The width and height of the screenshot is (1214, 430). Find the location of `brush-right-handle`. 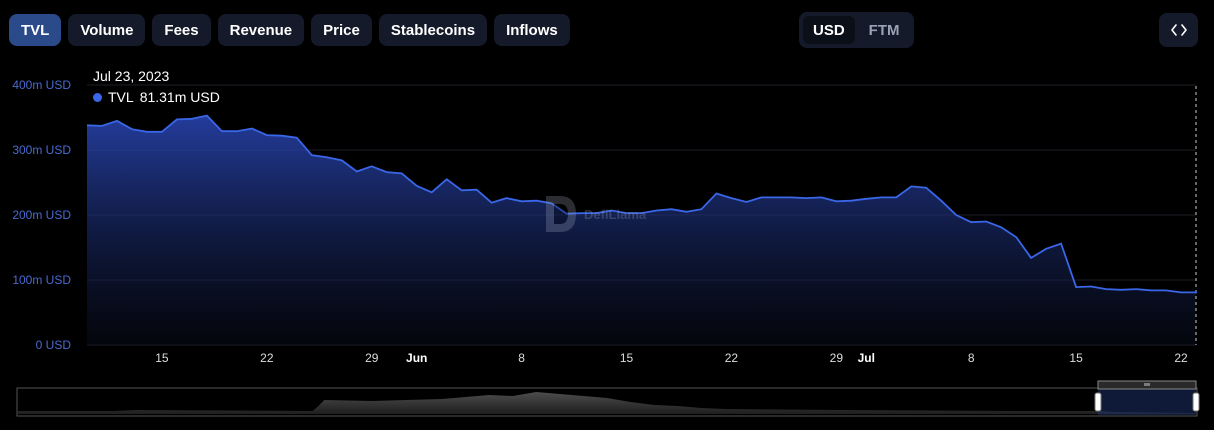

brush-right-handle is located at coordinates (1196, 402).